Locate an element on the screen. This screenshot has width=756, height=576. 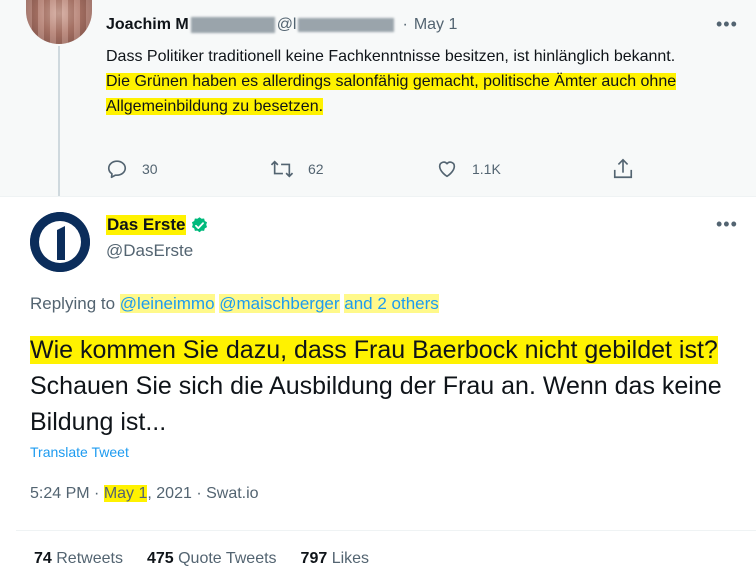
das-erste-logo-icon is located at coordinates (60, 242).